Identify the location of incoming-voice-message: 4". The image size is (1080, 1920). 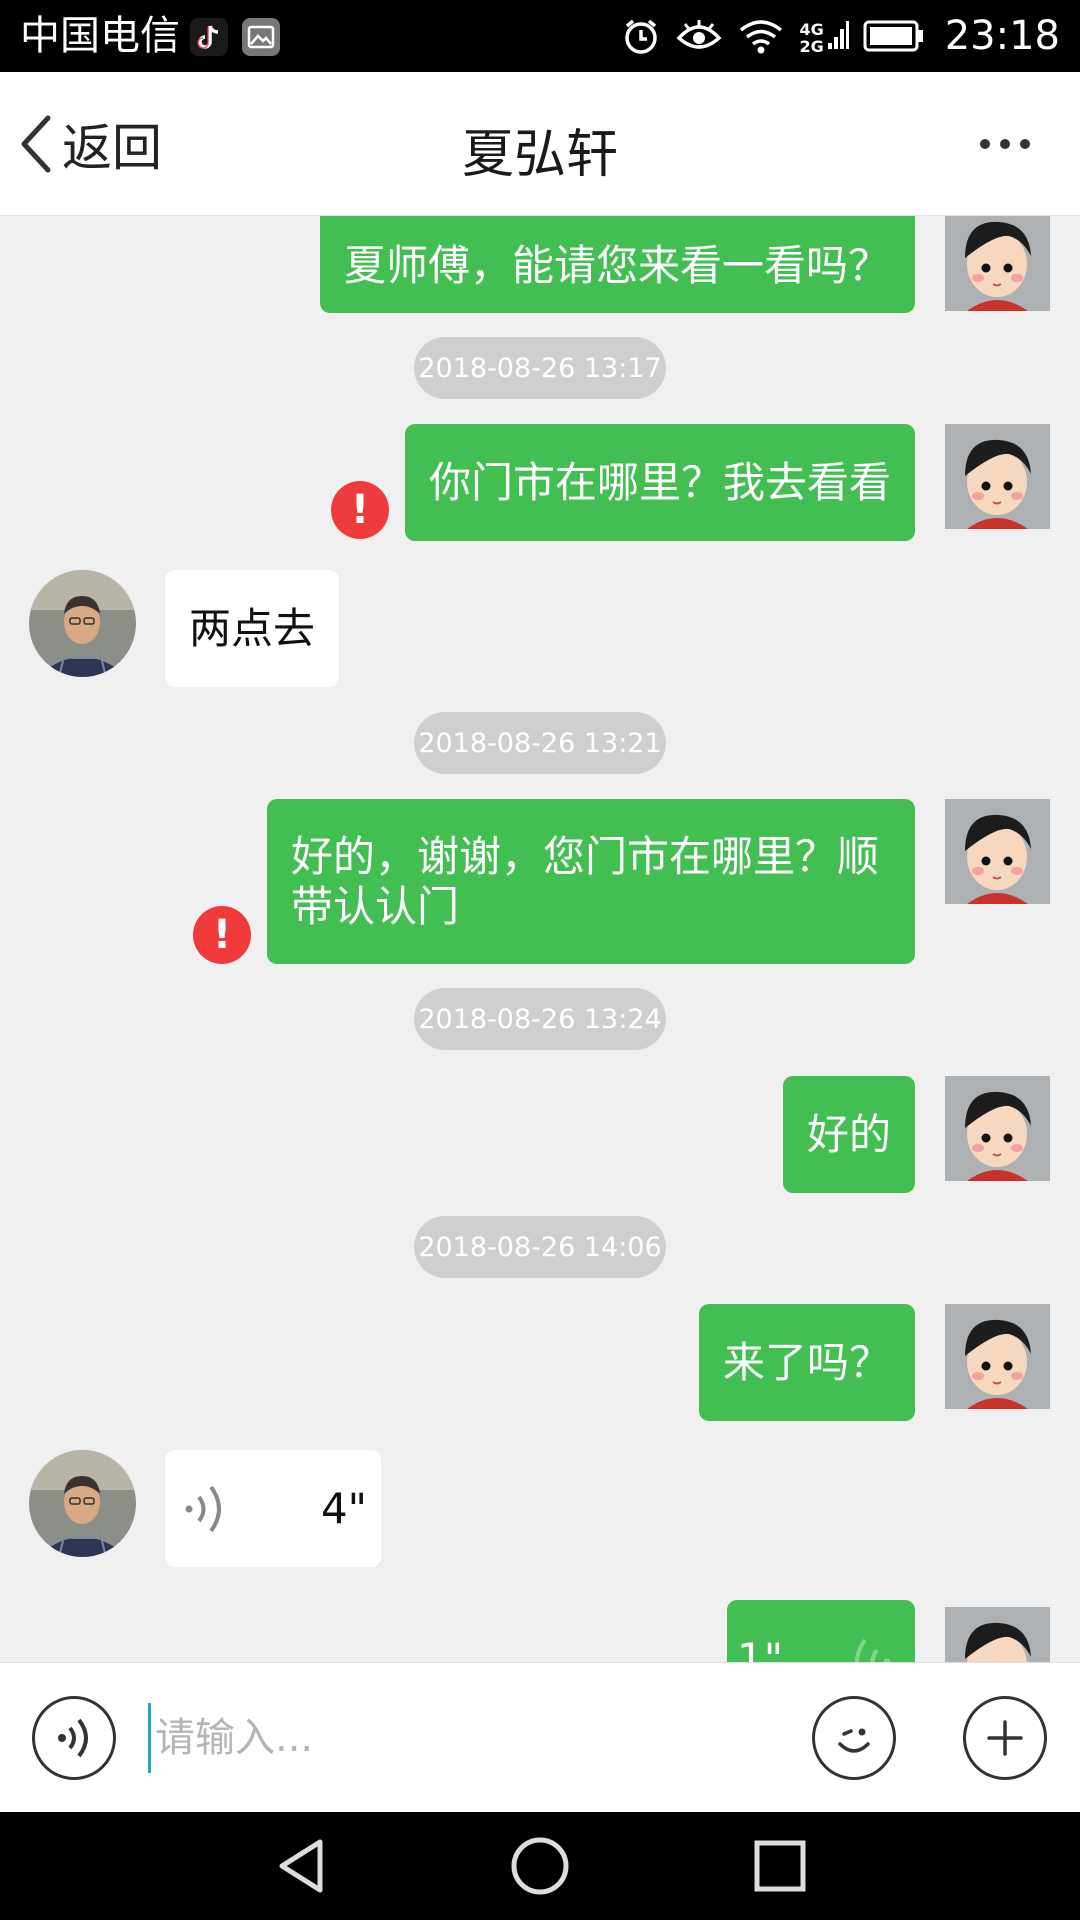
(273, 1508).